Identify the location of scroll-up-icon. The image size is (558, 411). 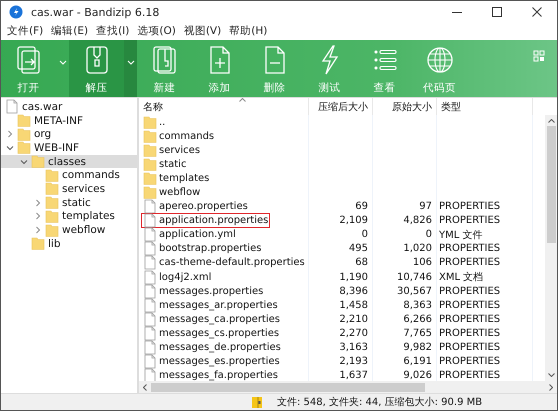
(551, 121).